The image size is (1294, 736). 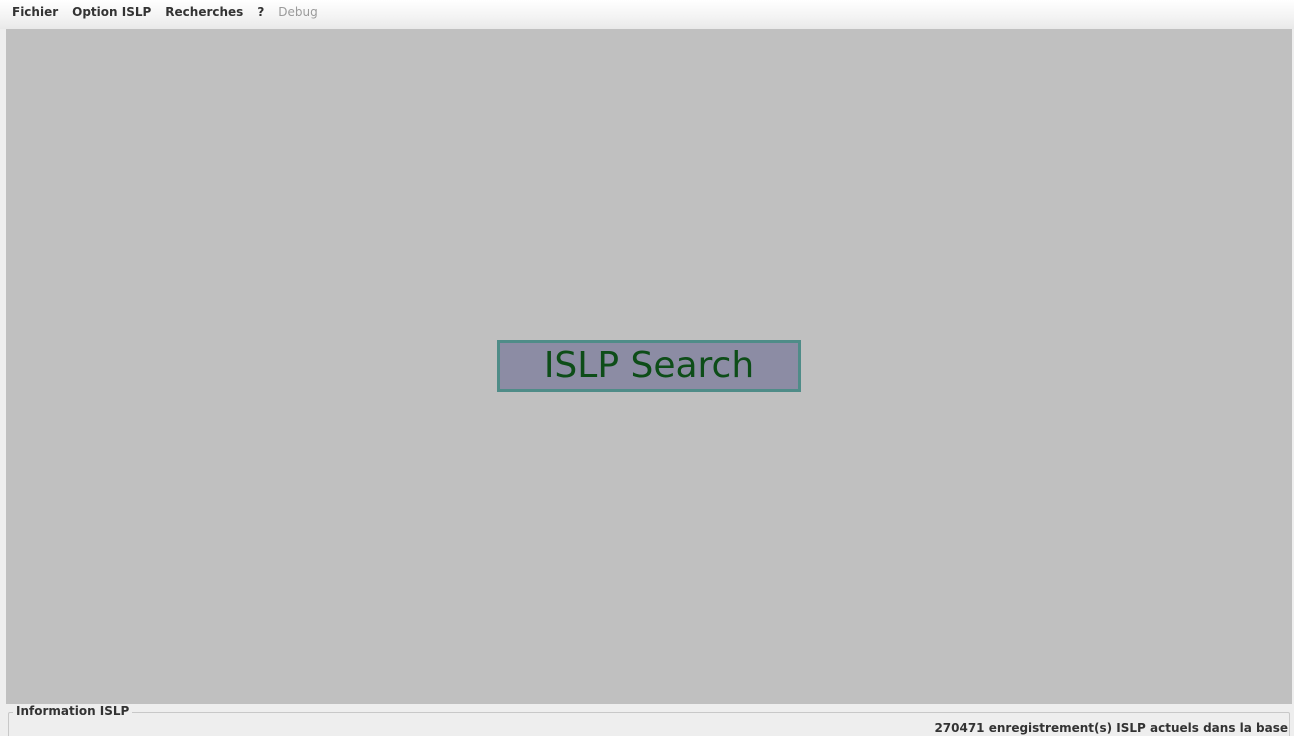 I want to click on information-panel-title: Information ISLP, so click(x=73, y=711).